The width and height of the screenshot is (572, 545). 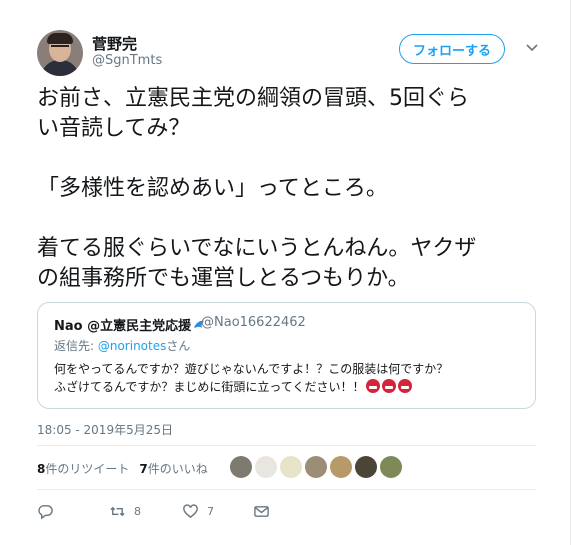 I want to click on quoted-body-line-2: ふざけてるんですか？まじめに街頭に立ってください！！, so click(x=289, y=387).